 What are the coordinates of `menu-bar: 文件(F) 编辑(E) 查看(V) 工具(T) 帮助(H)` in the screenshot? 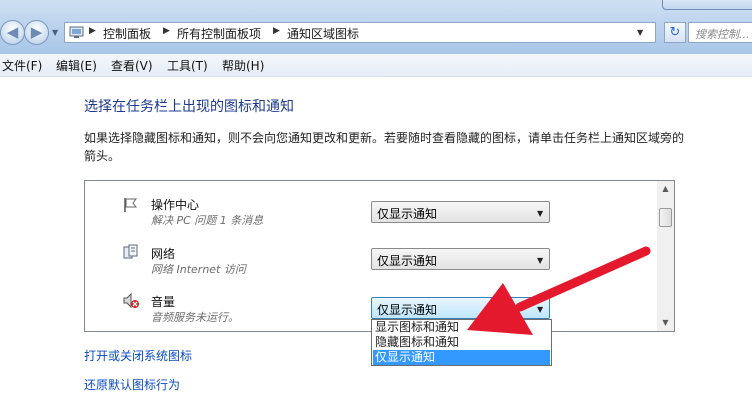 It's located at (376, 65).